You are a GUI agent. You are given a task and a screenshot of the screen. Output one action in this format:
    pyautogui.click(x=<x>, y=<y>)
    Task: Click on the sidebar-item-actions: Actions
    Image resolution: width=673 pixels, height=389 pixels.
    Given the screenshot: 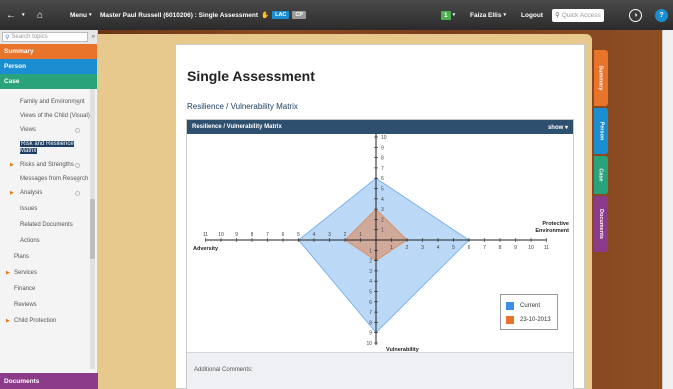 What is the action you would take?
    pyautogui.click(x=49, y=241)
    